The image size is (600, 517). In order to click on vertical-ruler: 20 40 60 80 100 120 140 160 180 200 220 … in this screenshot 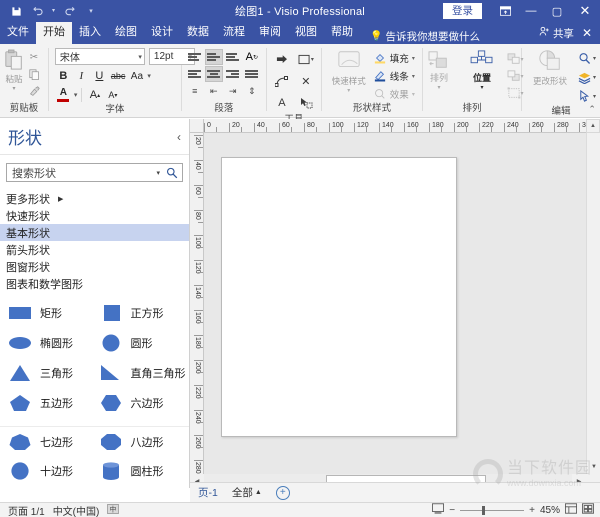, I will do `click(197, 303)`.